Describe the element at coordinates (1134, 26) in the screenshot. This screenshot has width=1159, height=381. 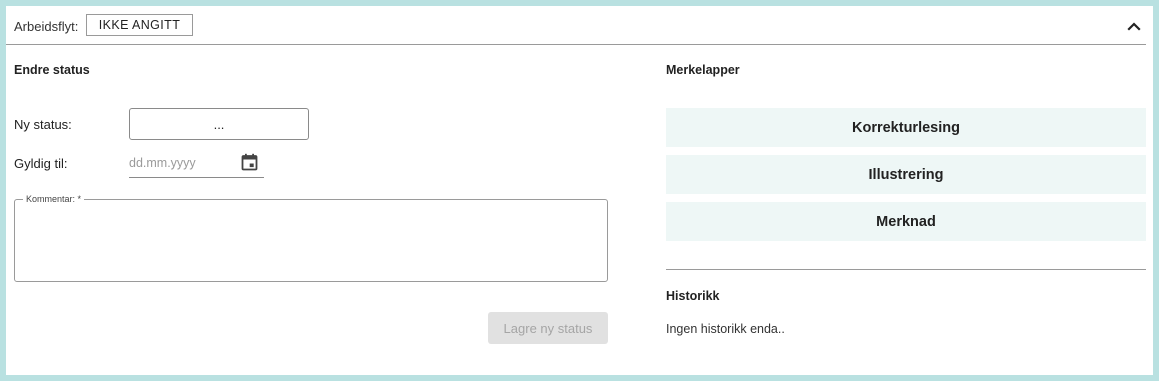
I see `chevron-up-icon` at that location.